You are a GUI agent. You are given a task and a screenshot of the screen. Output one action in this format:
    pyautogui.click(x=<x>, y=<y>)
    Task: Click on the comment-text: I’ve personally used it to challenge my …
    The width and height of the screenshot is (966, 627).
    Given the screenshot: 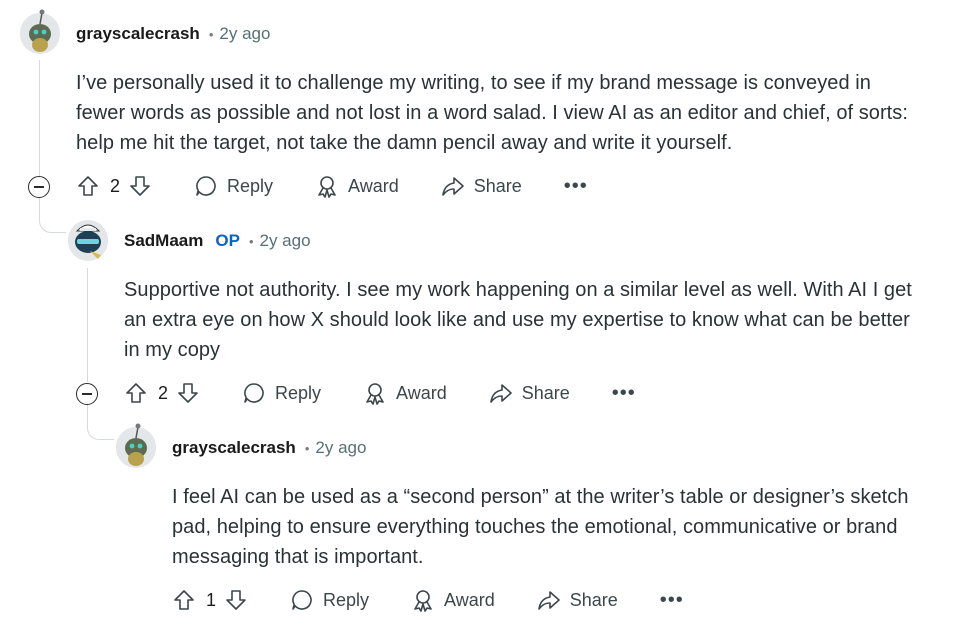 What is the action you would take?
    pyautogui.click(x=492, y=113)
    